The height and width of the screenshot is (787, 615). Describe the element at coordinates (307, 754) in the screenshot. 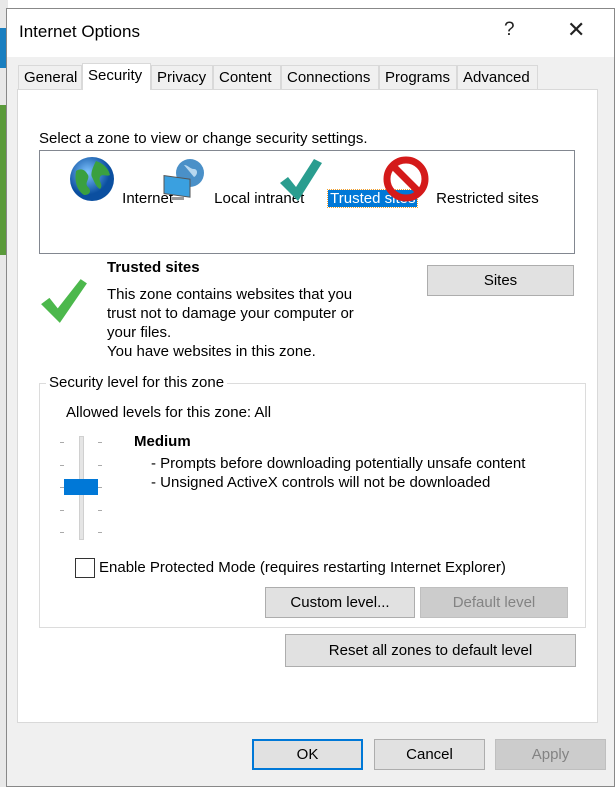

I see `ok-button: OK` at that location.